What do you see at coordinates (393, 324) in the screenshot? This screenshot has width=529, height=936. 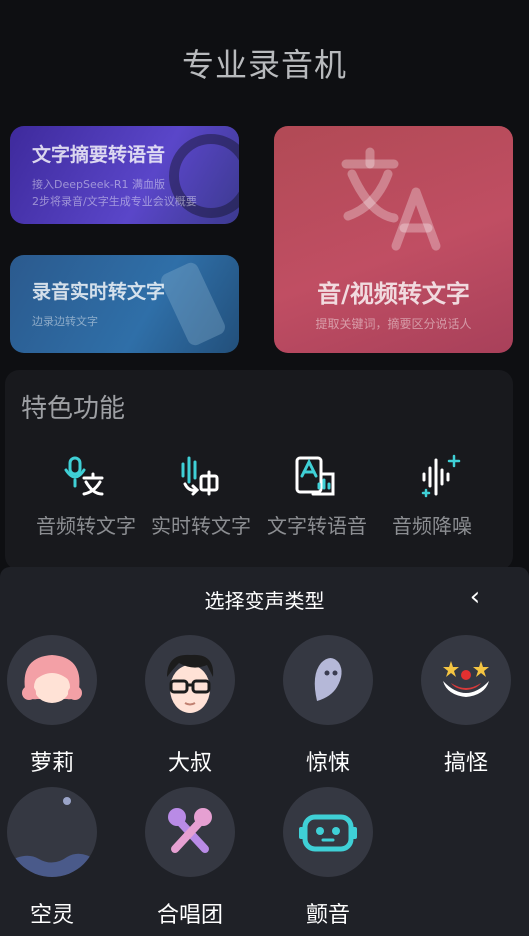 I see `card-subtitle: 提取关键词，摘要区分说话人` at bounding box center [393, 324].